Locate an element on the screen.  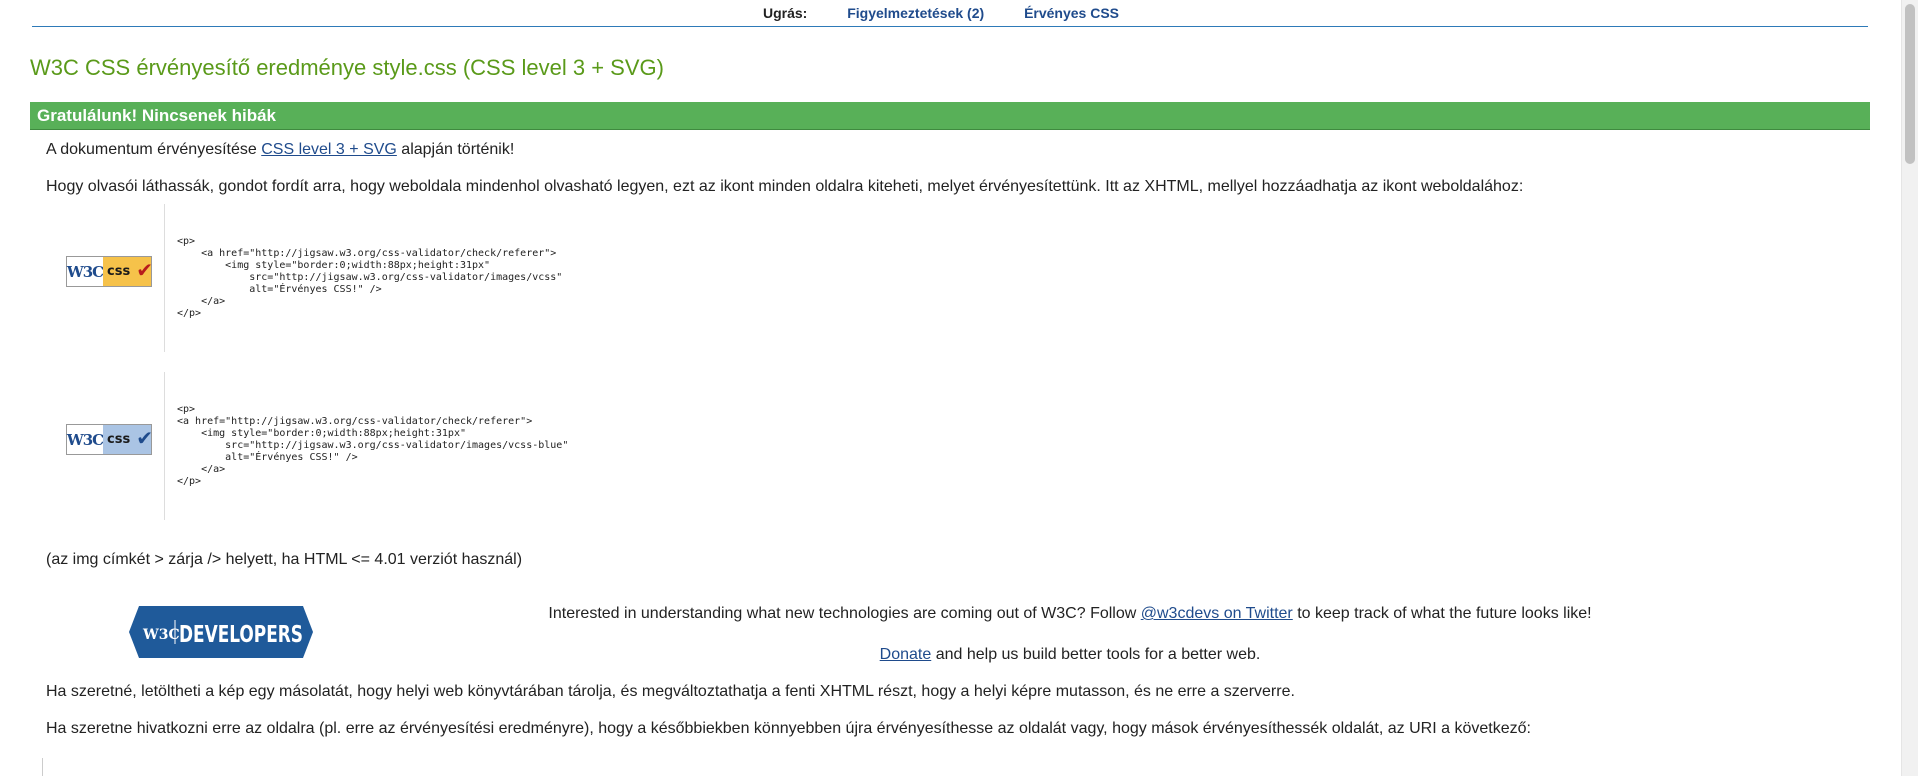
valid-css-gold-badge: W3C css ✔ is located at coordinates (109, 271).